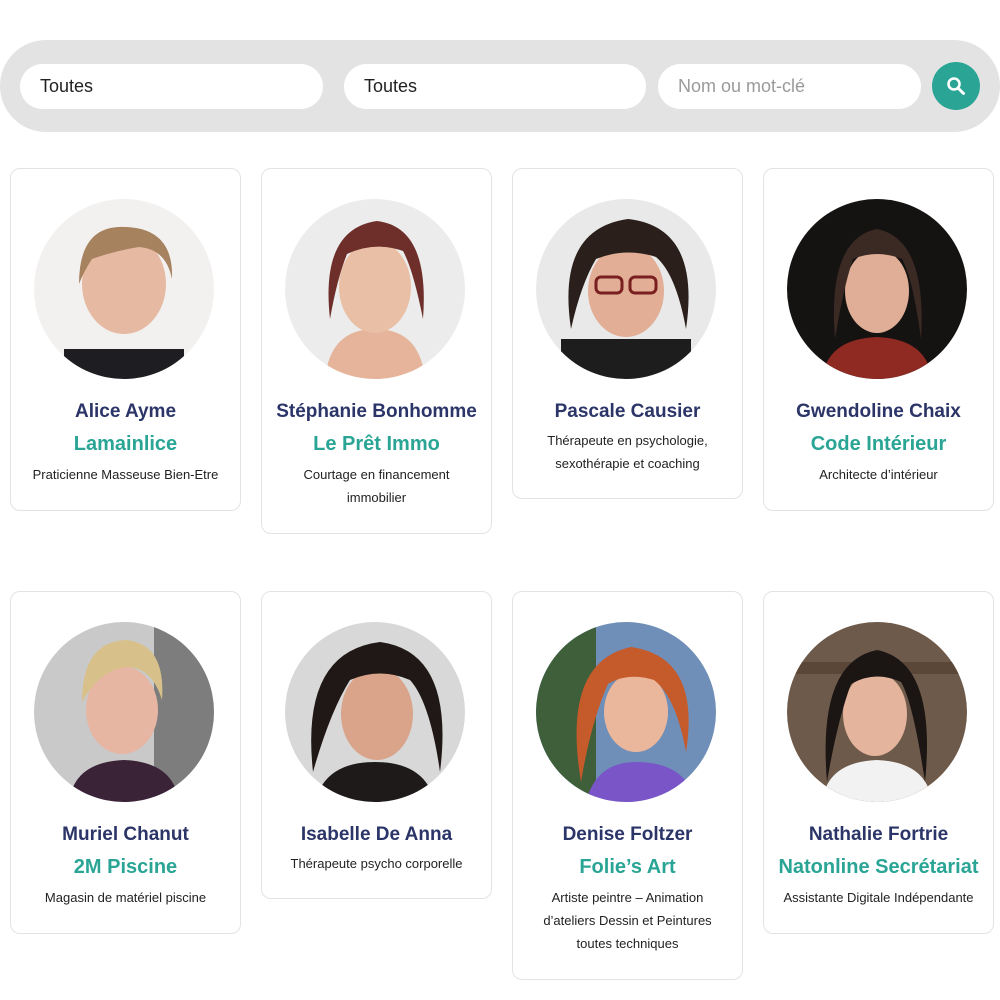  I want to click on member-description: Thérapeute psycho corporelle, so click(376, 863).